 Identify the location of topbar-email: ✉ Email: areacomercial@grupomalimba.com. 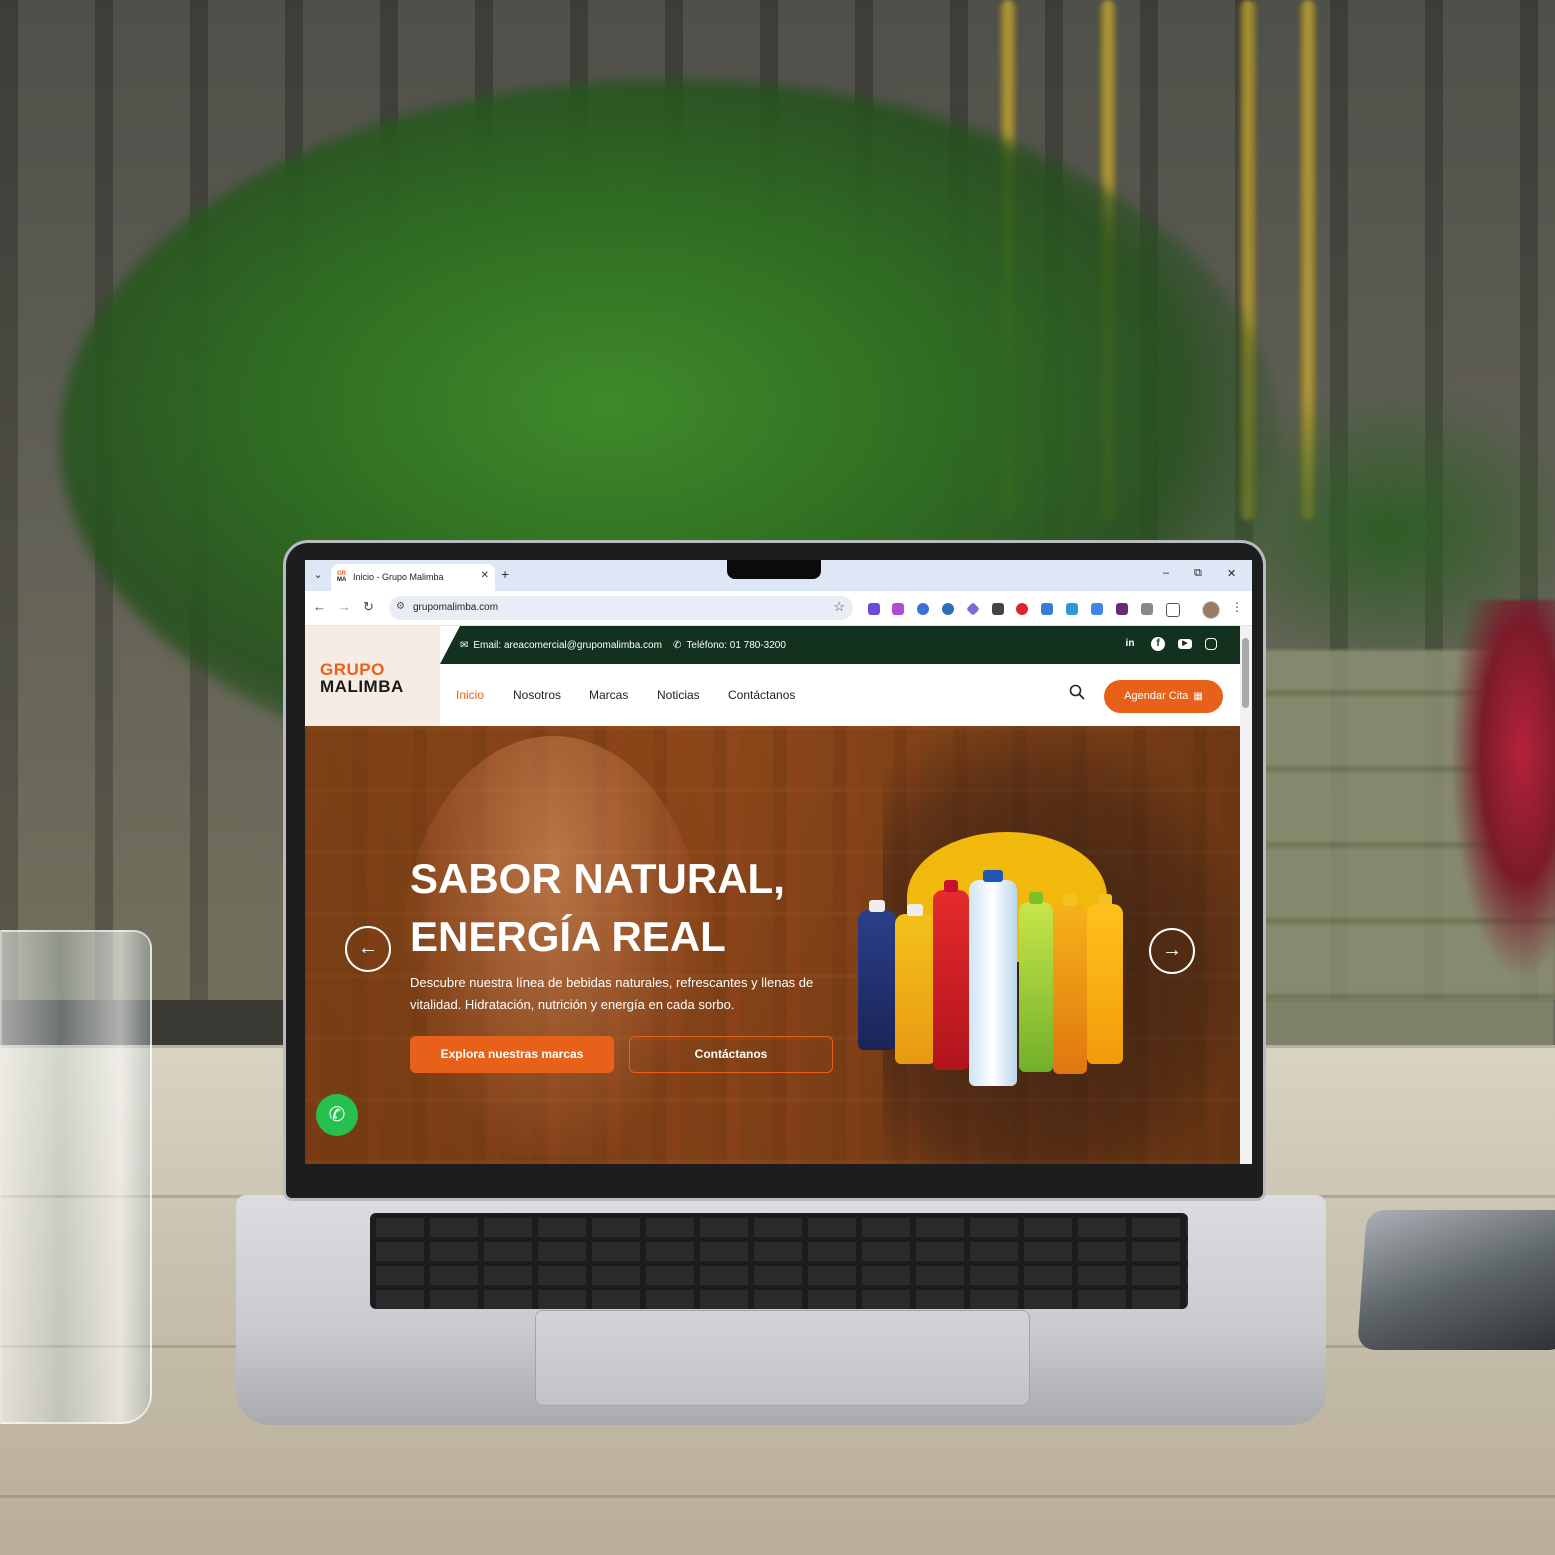
(561, 645).